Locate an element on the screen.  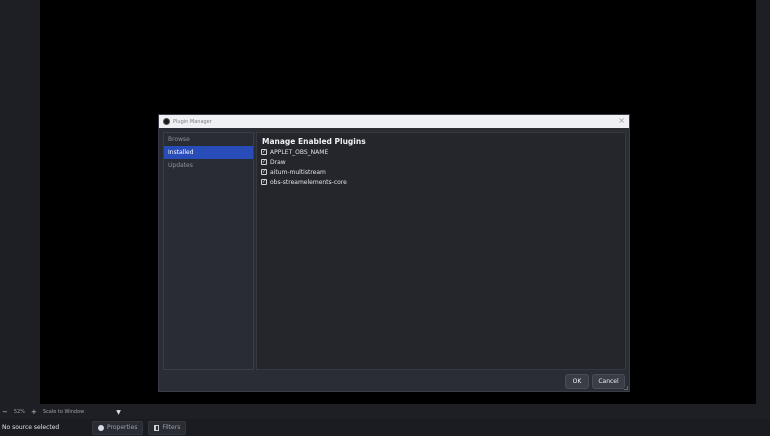
scale-mode-label: Scale to Window is located at coordinates (63, 412).